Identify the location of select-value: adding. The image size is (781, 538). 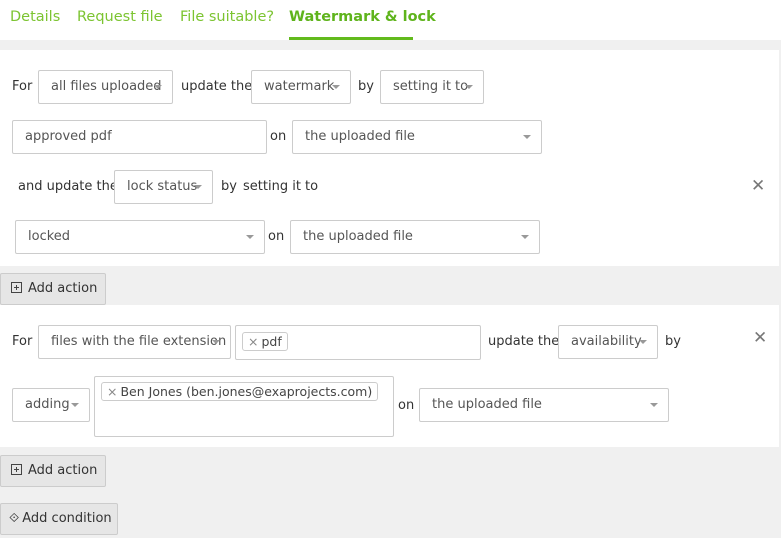
(47, 404).